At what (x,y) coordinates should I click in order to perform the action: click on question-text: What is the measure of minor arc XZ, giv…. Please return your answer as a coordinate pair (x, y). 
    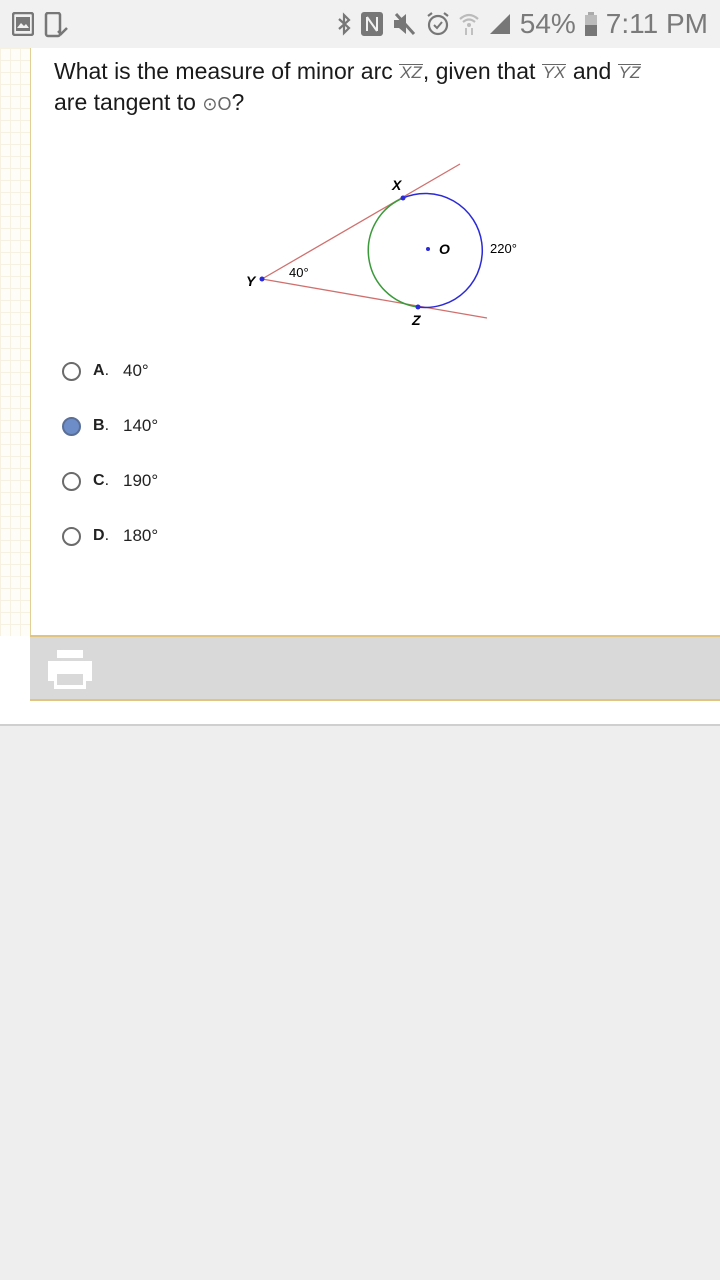
    Looking at the image, I should click on (379, 88).